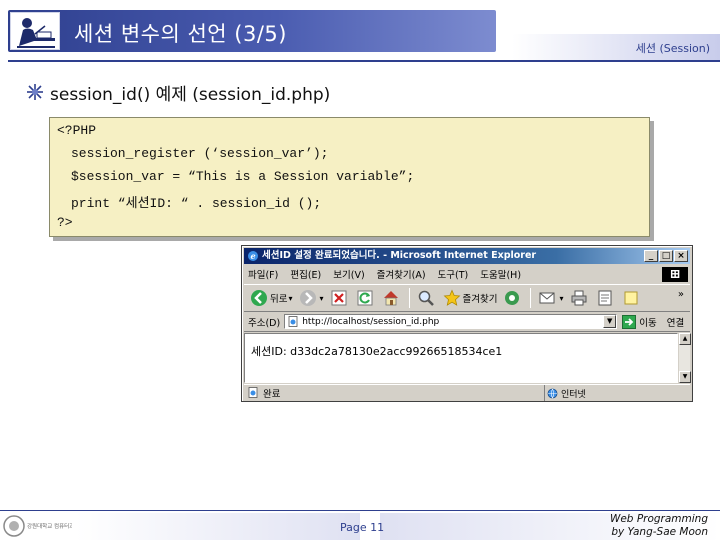 The width and height of the screenshot is (720, 540). I want to click on mail-button: ▾, so click(550, 298).